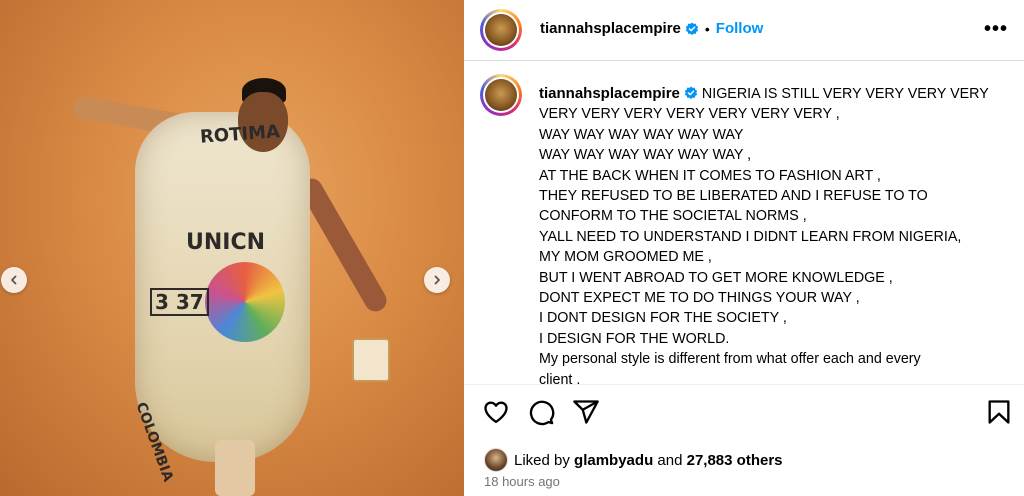  What do you see at coordinates (542, 460) in the screenshot?
I see `liked-by-prefix: Liked by` at bounding box center [542, 460].